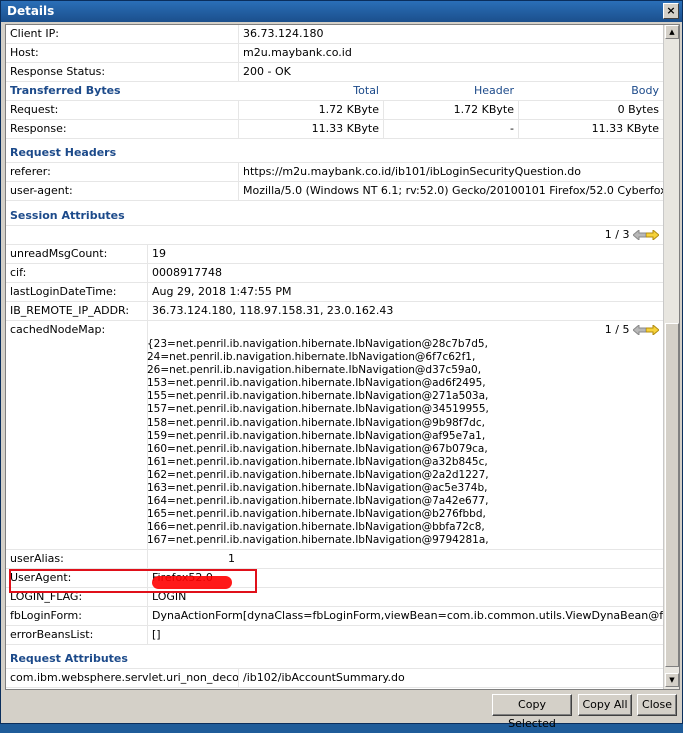 This screenshot has height=733, width=683. I want to click on label: Response Status:, so click(58, 71).